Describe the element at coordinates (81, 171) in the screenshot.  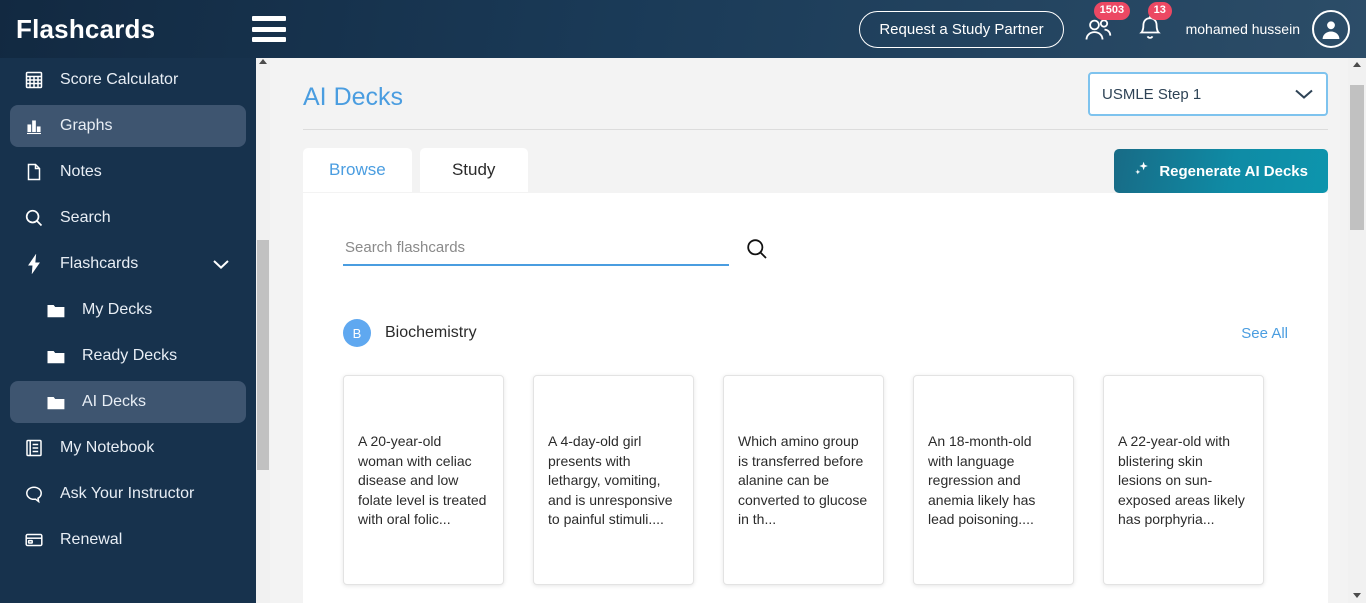
I see `sidebar-item-label: Notes` at that location.